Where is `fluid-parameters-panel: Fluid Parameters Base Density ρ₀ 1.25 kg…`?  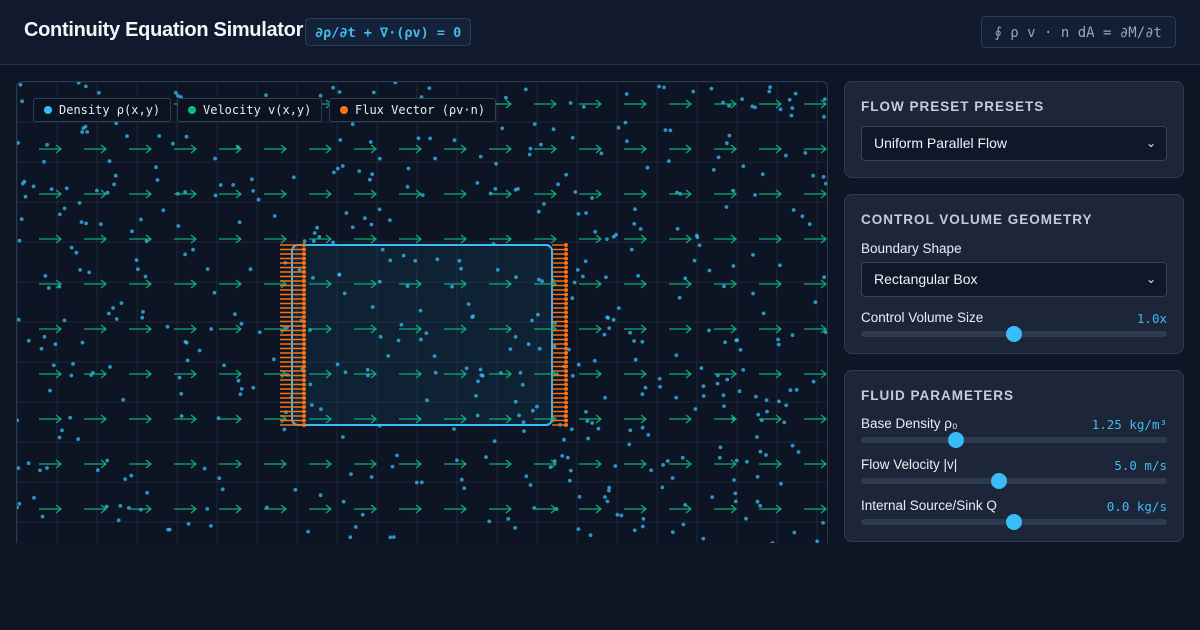 fluid-parameters-panel: Fluid Parameters Base Density ρ₀ 1.25 kg… is located at coordinates (1014, 456).